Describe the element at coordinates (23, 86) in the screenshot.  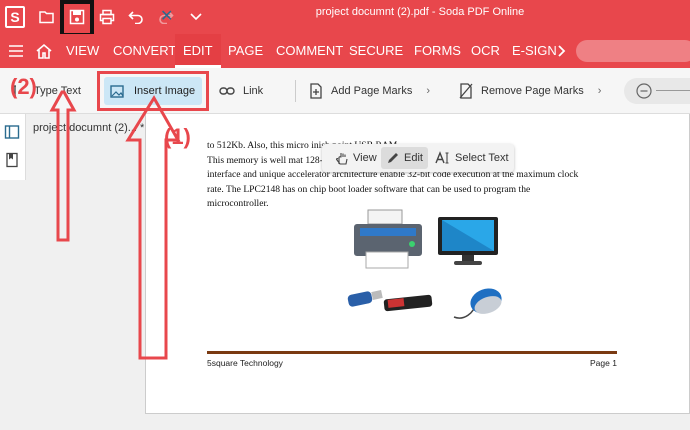
I see `annotation-label-2: (2)` at that location.